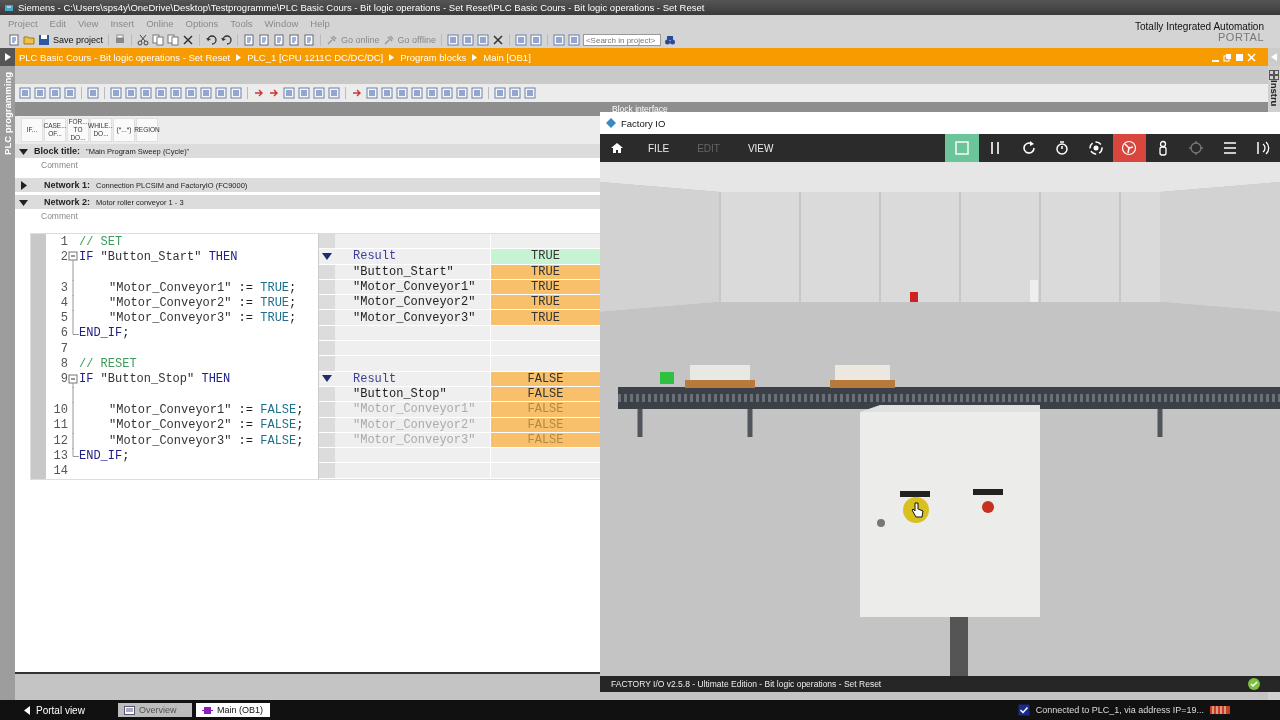 The image size is (1280, 720). Describe the element at coordinates (88, 23) in the screenshot. I see `menu-item: View` at that location.